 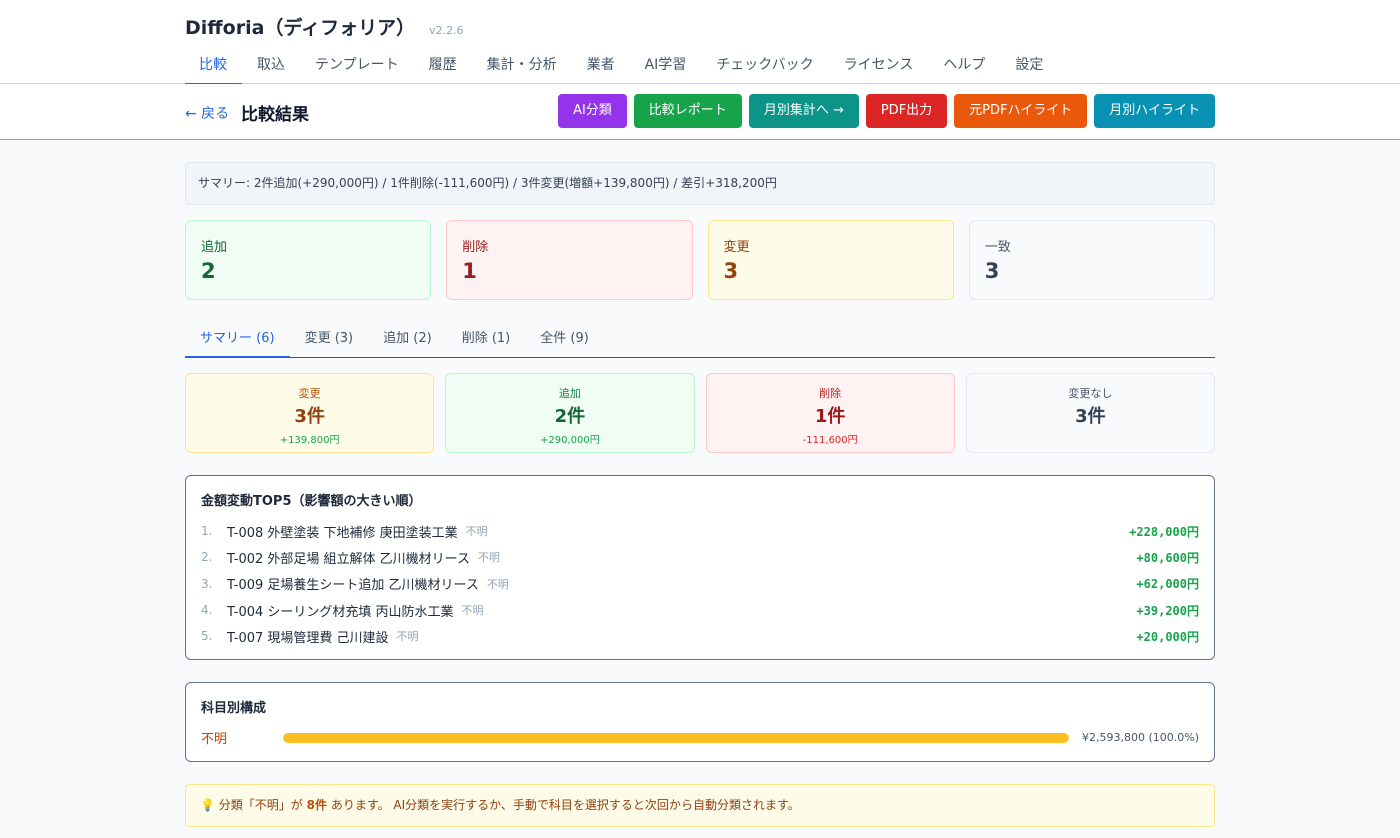 I want to click on item-name: T-007 現場管理費 己川建設, so click(x=308, y=638).